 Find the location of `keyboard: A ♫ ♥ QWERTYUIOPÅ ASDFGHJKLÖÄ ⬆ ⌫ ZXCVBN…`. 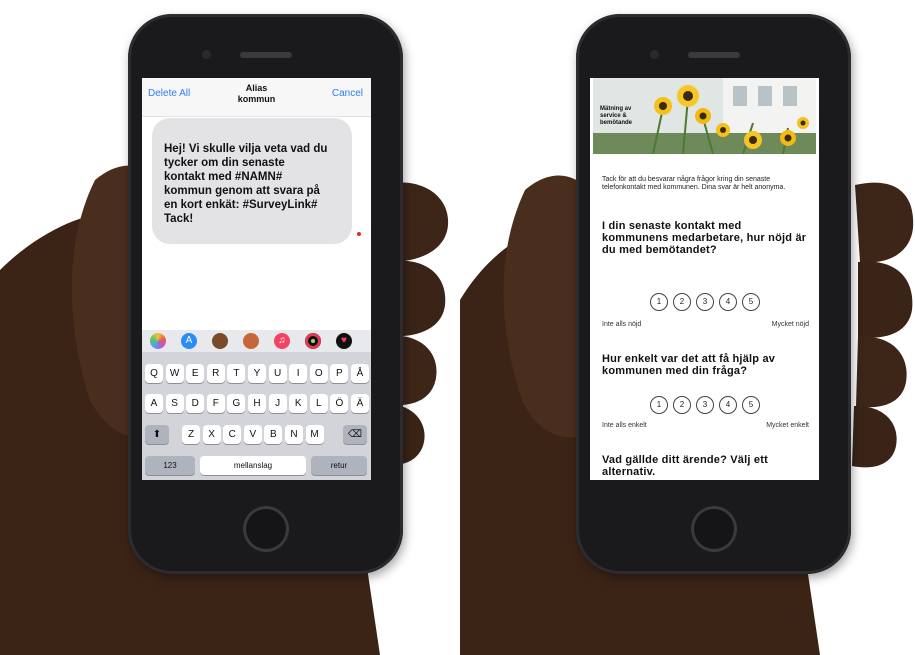

keyboard: A ♫ ♥ QWERTYUIOPÅ ASDFGHJKLÖÄ ⬆ ⌫ ZXCVBN… is located at coordinates (256, 405).